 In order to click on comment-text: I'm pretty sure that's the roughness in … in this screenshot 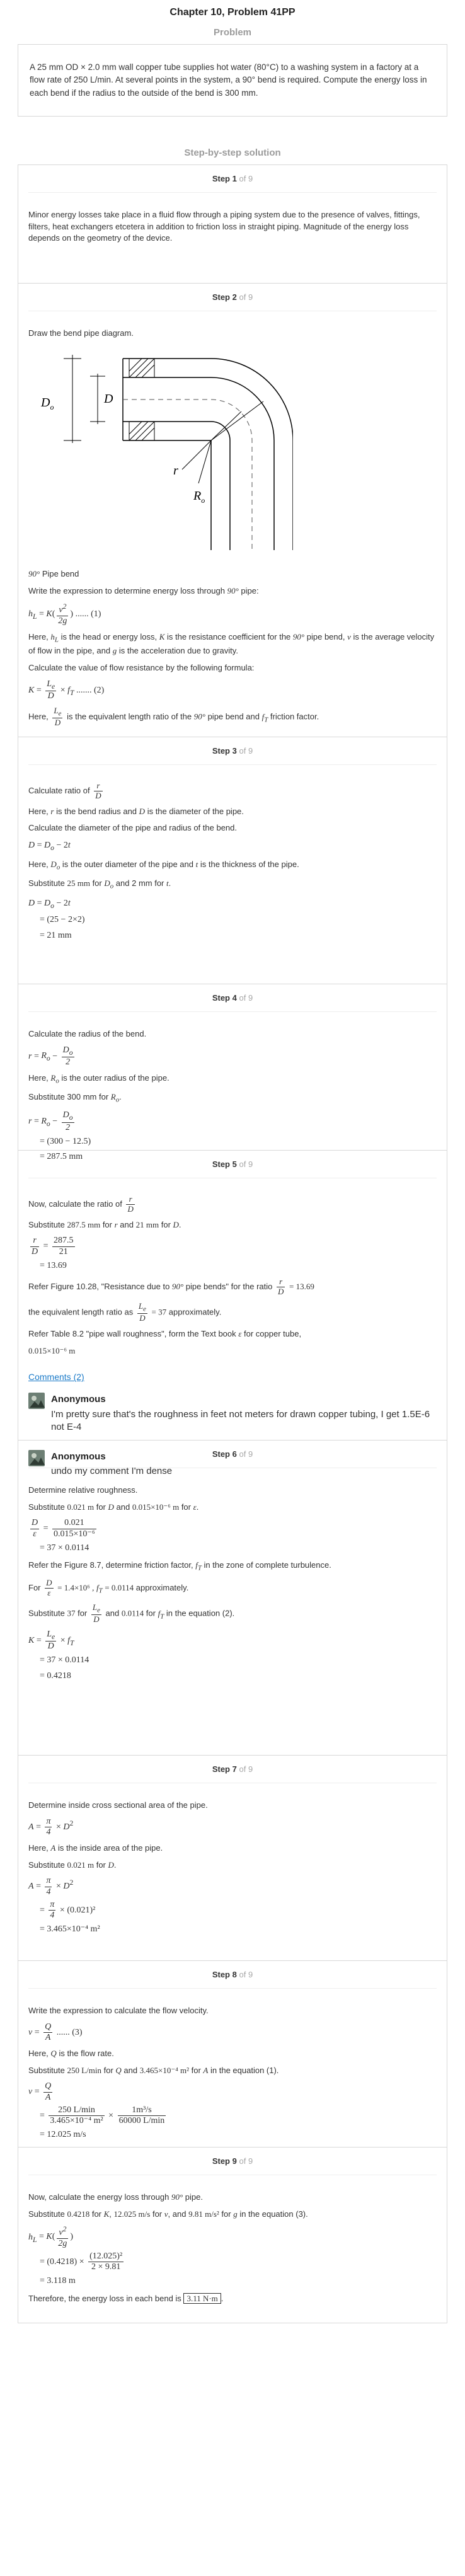, I will do `click(240, 1421)`.